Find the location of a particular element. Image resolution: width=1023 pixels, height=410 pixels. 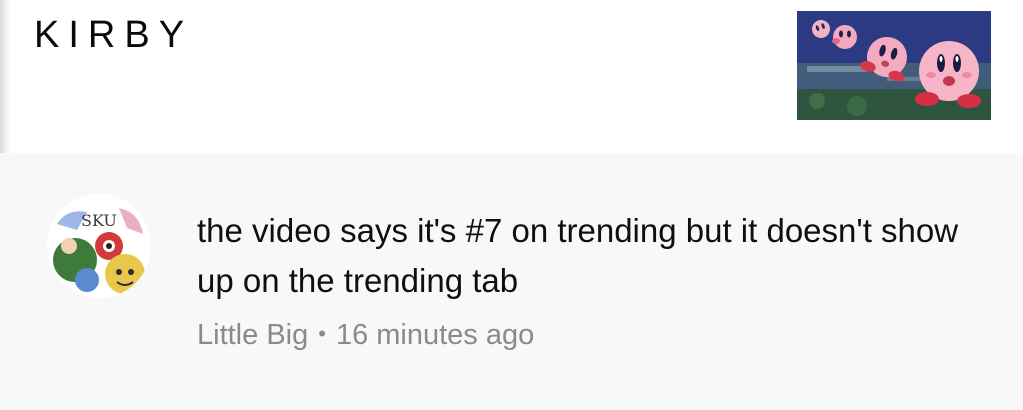

kirby-thumbnail-icon is located at coordinates (894, 65).